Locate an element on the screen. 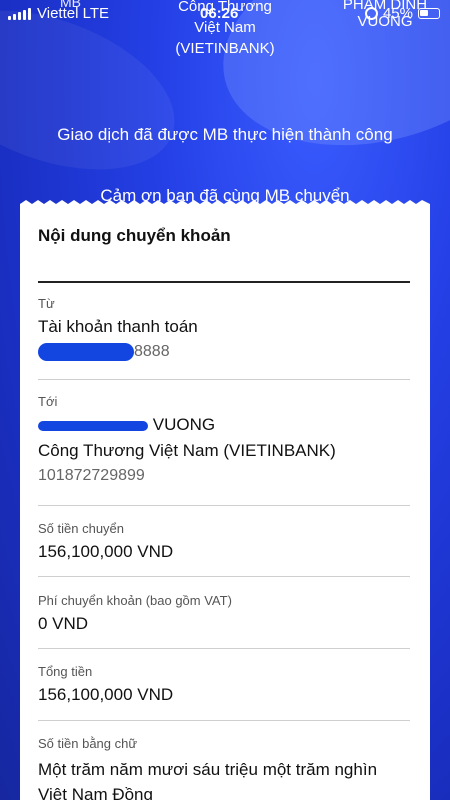 This screenshot has height=800, width=450. total-value: 156,100,000 VND is located at coordinates (106, 694).